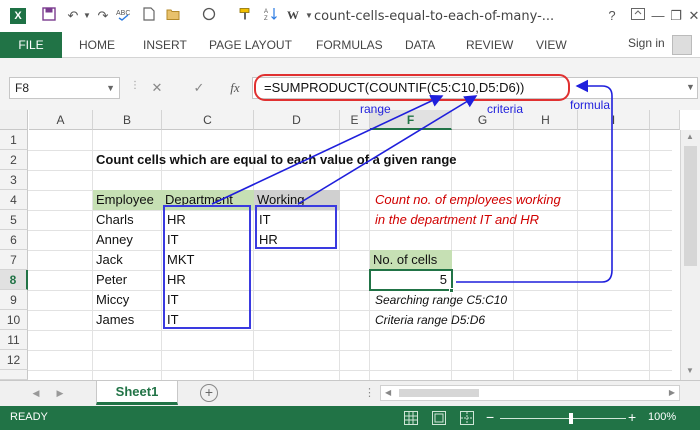 The height and width of the screenshot is (430, 700). I want to click on working-cell: HR, so click(267, 240).